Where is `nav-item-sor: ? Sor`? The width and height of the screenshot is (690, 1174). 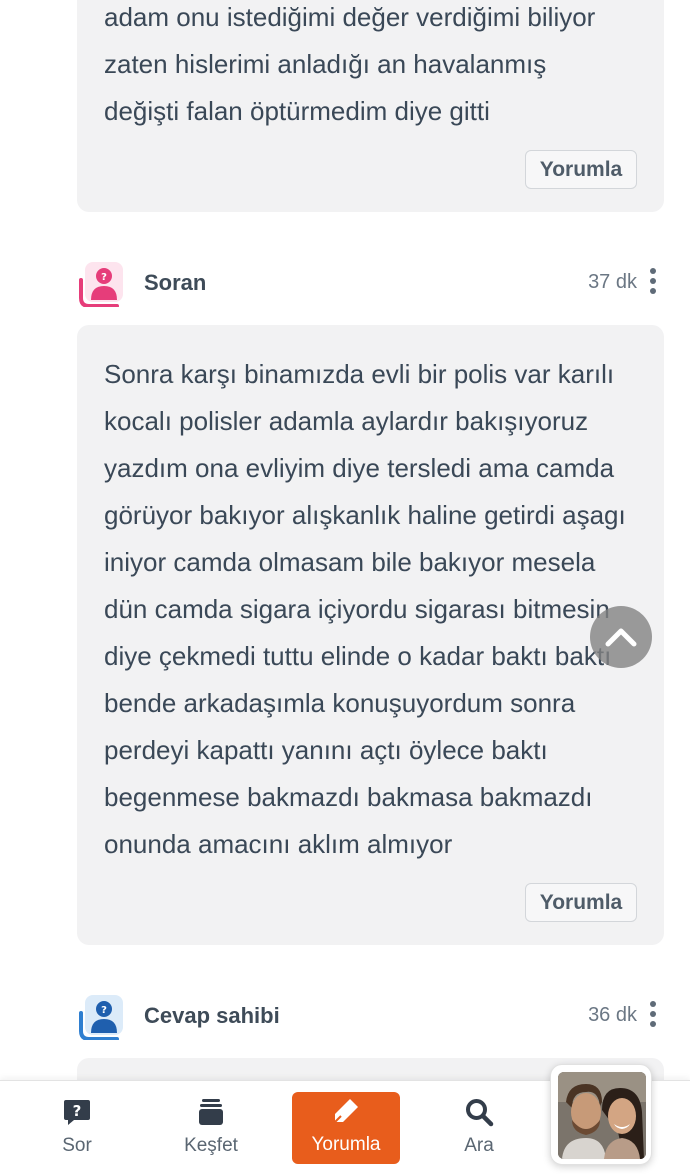
nav-item-sor: ? Sor is located at coordinates (77, 1129).